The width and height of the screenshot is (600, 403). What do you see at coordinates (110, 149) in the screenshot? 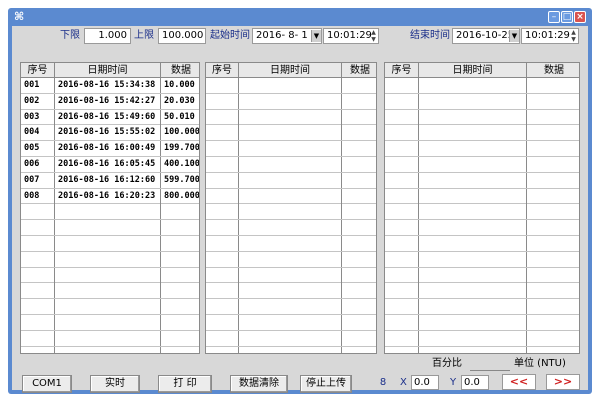
I see `table-row: 005 2016-08-16 16:00:49 199.700` at bounding box center [110, 149].